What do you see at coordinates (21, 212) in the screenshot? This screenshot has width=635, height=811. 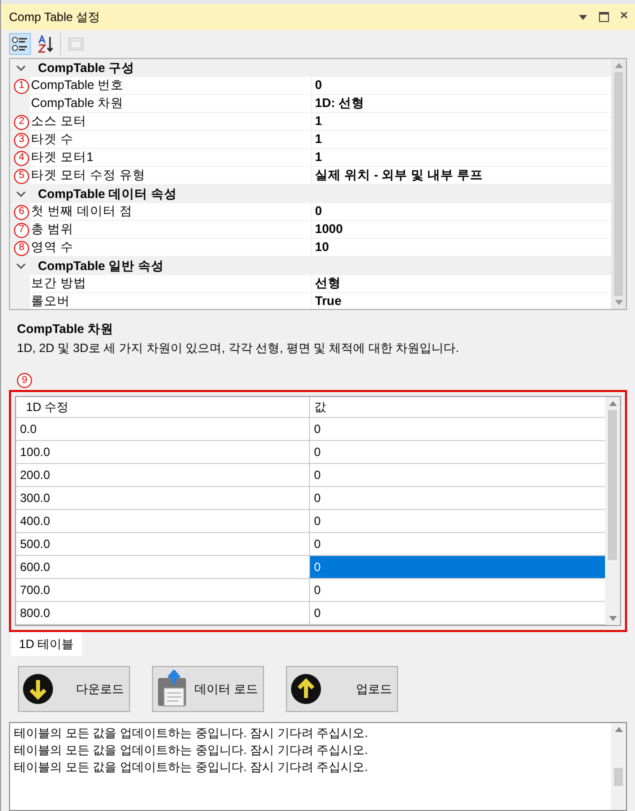 I see `step-number: 6` at bounding box center [21, 212].